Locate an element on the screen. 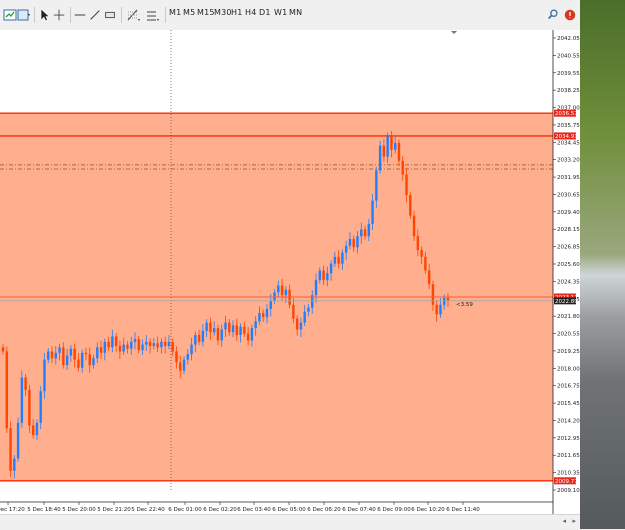 The height and width of the screenshot is (530, 625). timeframe-m15: M15 is located at coordinates (206, 12).